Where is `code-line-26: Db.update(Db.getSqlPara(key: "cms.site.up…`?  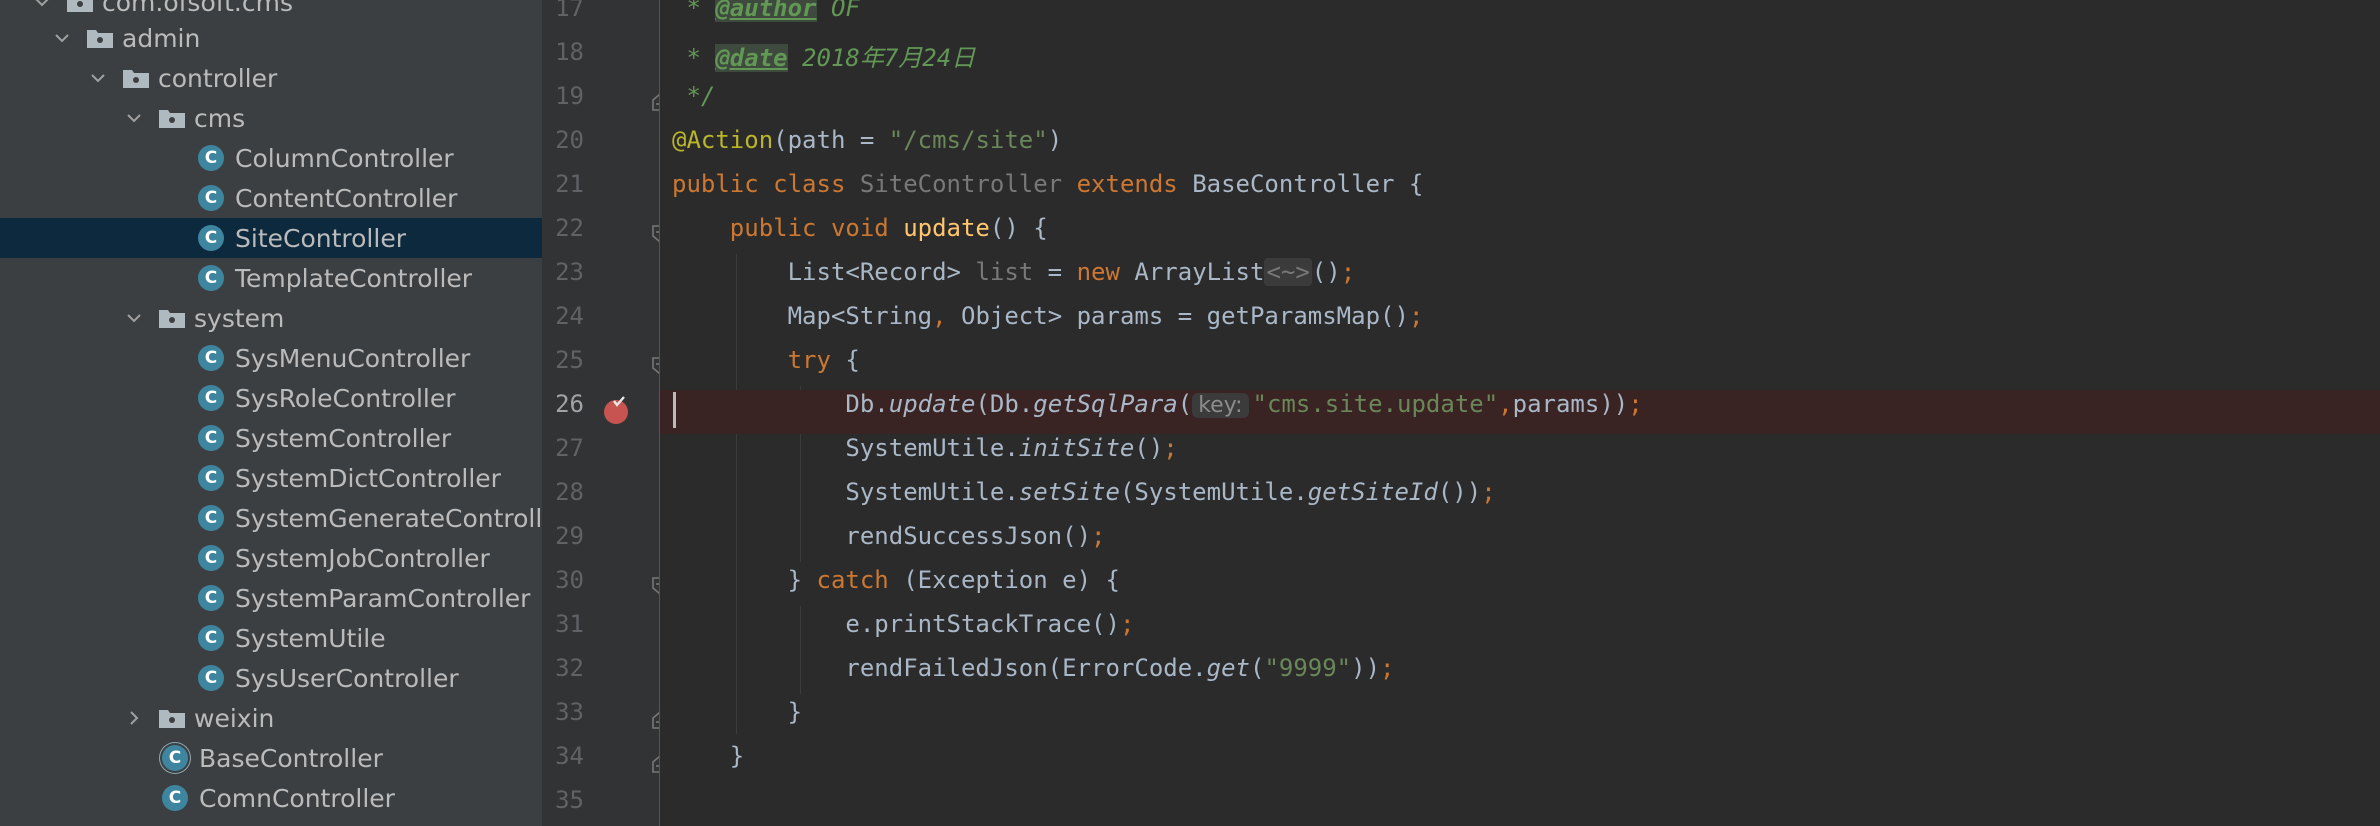
code-line-26: Db.update(Db.getSqlPara(key: "cms.site.up… is located at coordinates (1520, 412).